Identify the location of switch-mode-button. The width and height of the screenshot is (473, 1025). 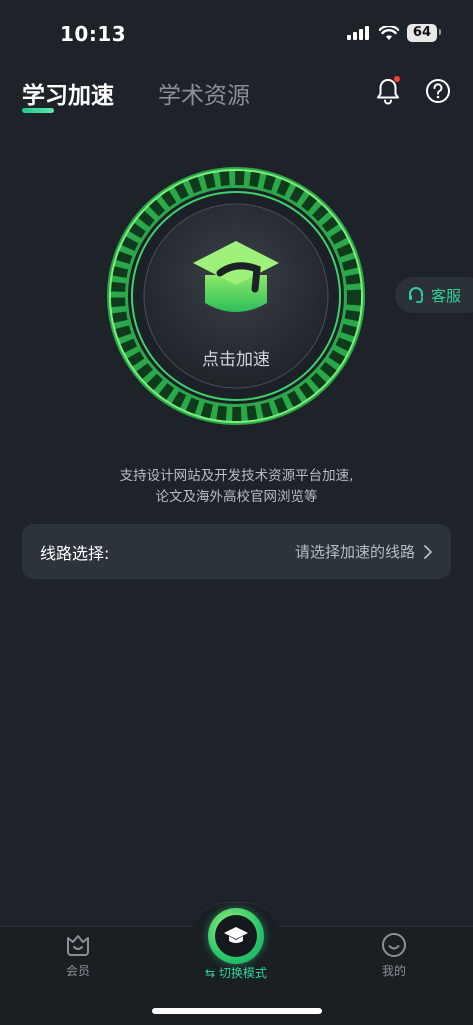
(236, 936).